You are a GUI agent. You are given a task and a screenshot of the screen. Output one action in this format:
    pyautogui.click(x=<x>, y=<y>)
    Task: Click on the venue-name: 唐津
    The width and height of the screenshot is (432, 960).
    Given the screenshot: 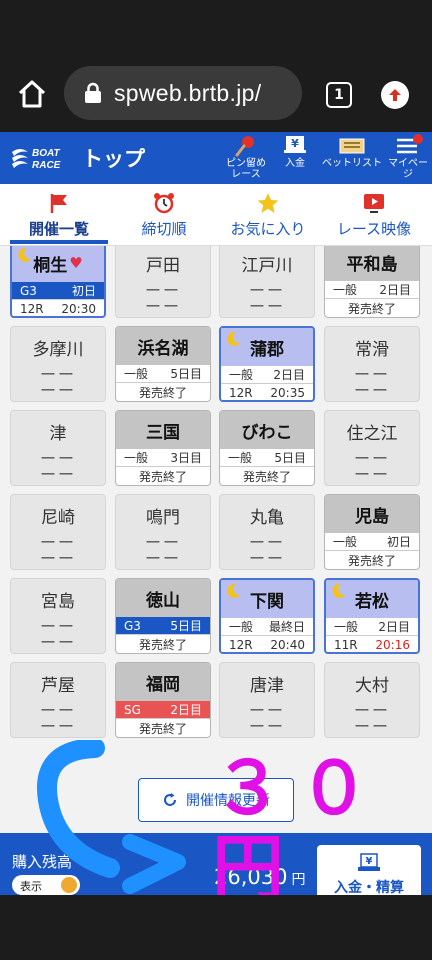 What is the action you would take?
    pyautogui.click(x=267, y=683)
    